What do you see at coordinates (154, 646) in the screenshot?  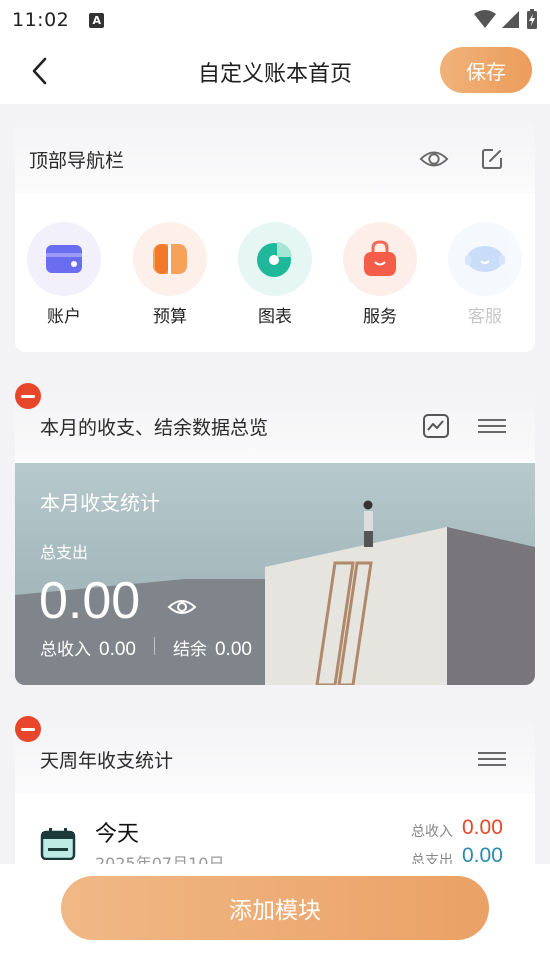 I see `divider` at bounding box center [154, 646].